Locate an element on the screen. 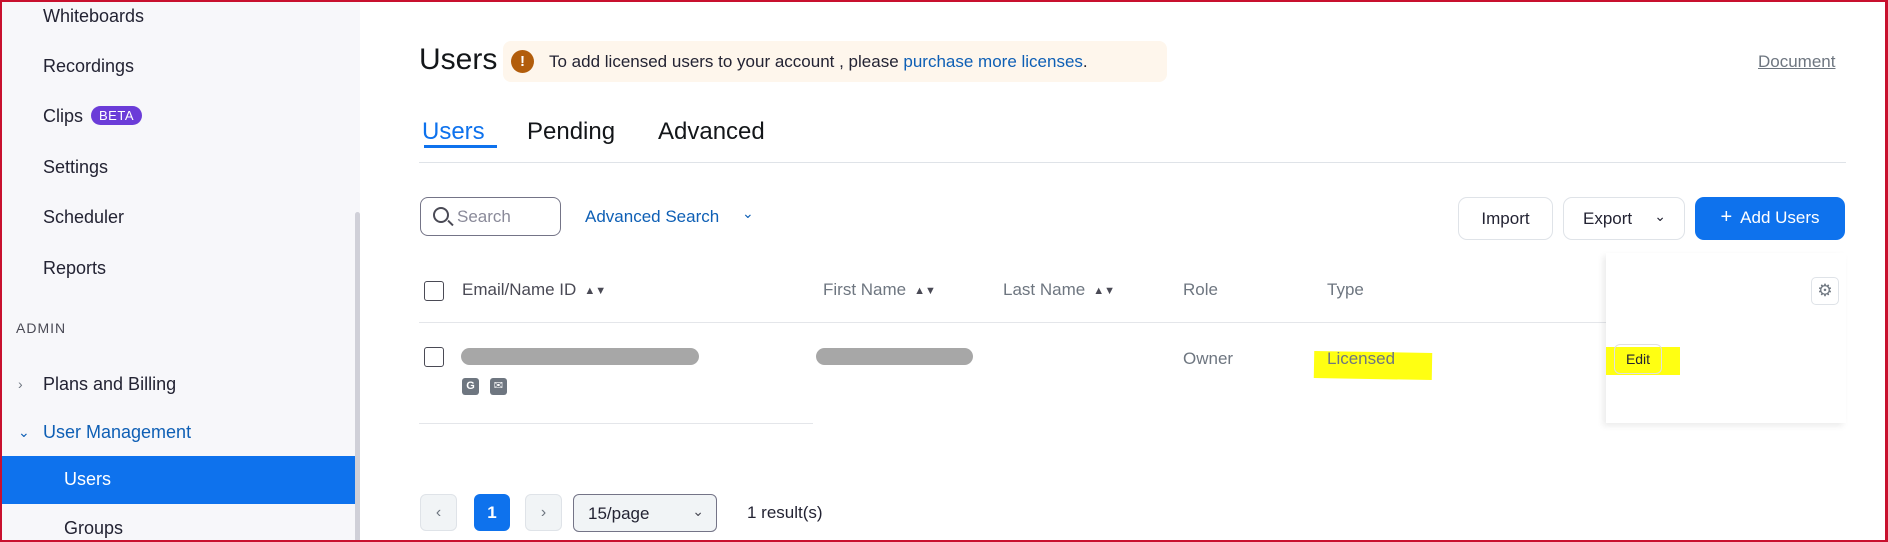 The width and height of the screenshot is (1888, 542). prev-page-button: ‹ is located at coordinates (438, 512).